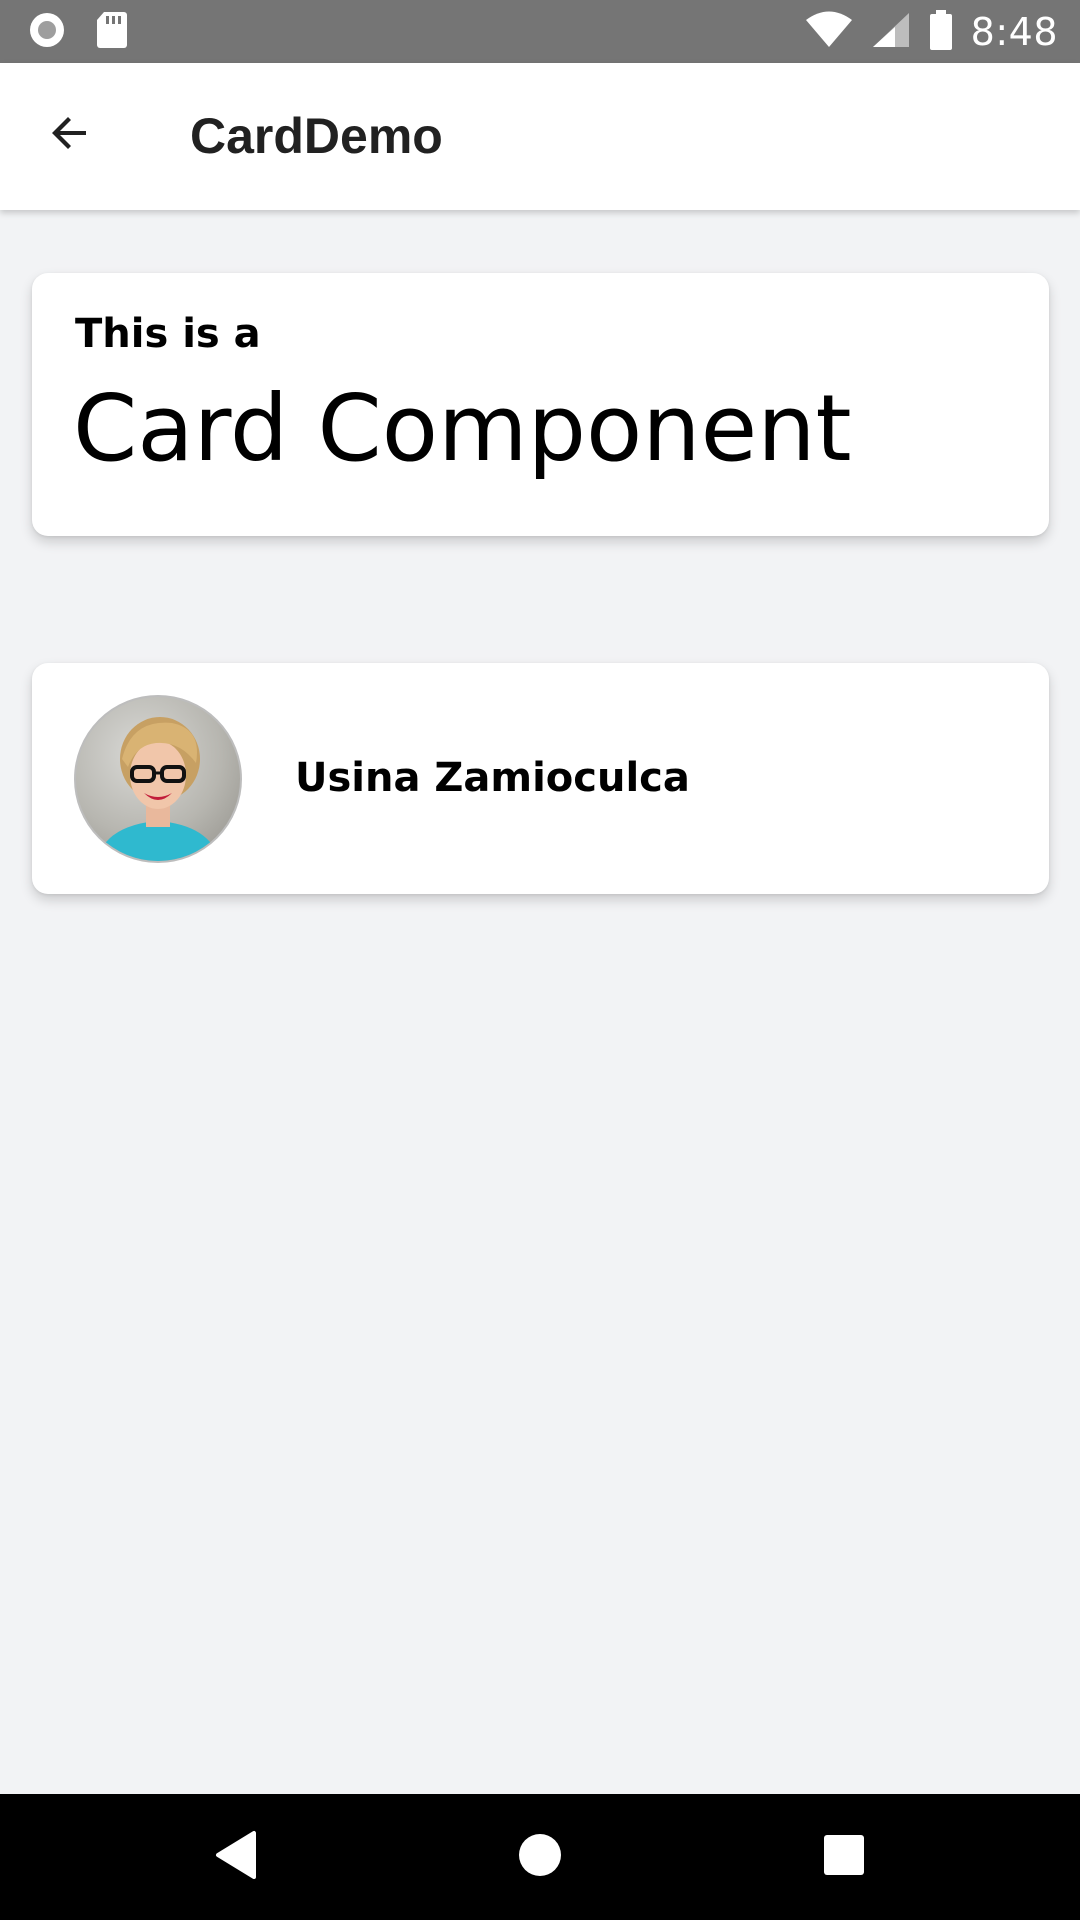 This screenshot has width=1080, height=1920. I want to click on home-circle-icon, so click(540, 1857).